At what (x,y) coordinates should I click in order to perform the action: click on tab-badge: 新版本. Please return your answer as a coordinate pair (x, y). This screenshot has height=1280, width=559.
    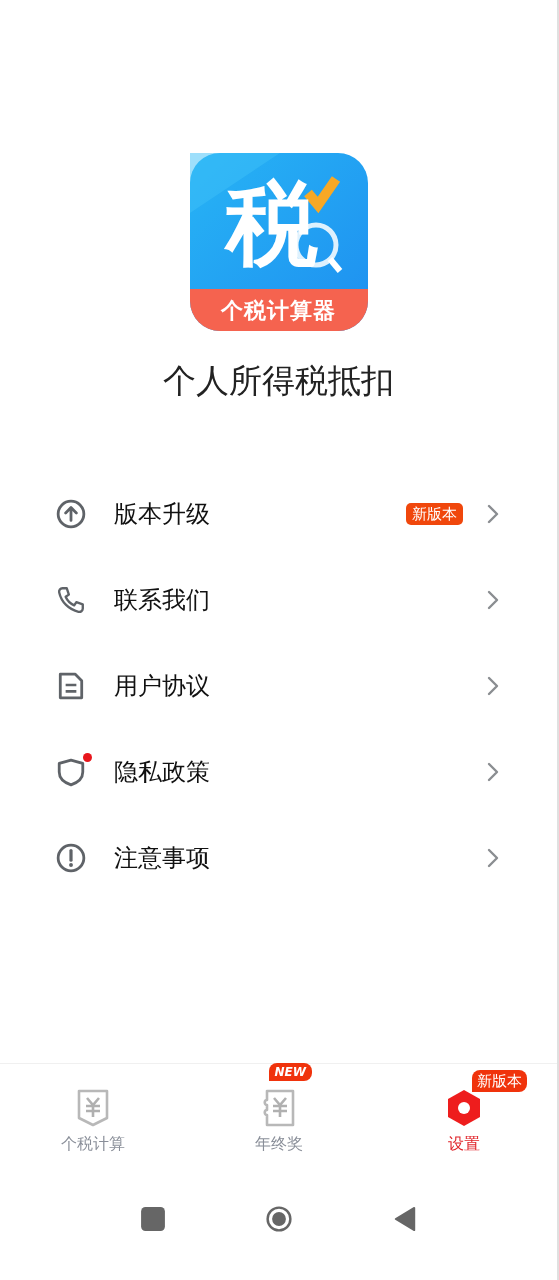
    Looking at the image, I should click on (500, 1081).